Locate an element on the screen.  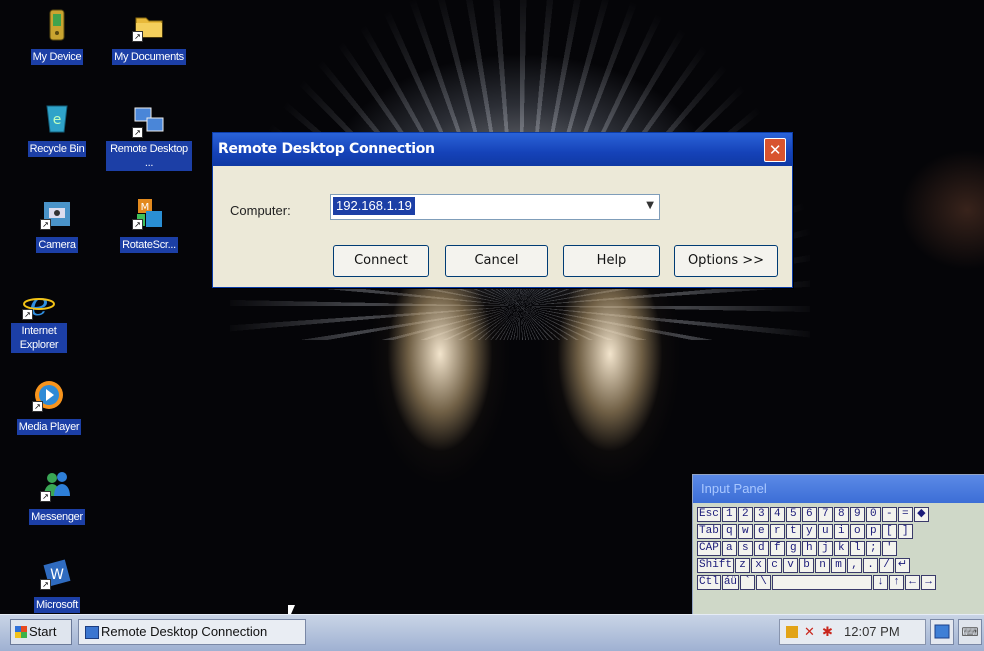
keyboard-key: ] is located at coordinates (905, 531).